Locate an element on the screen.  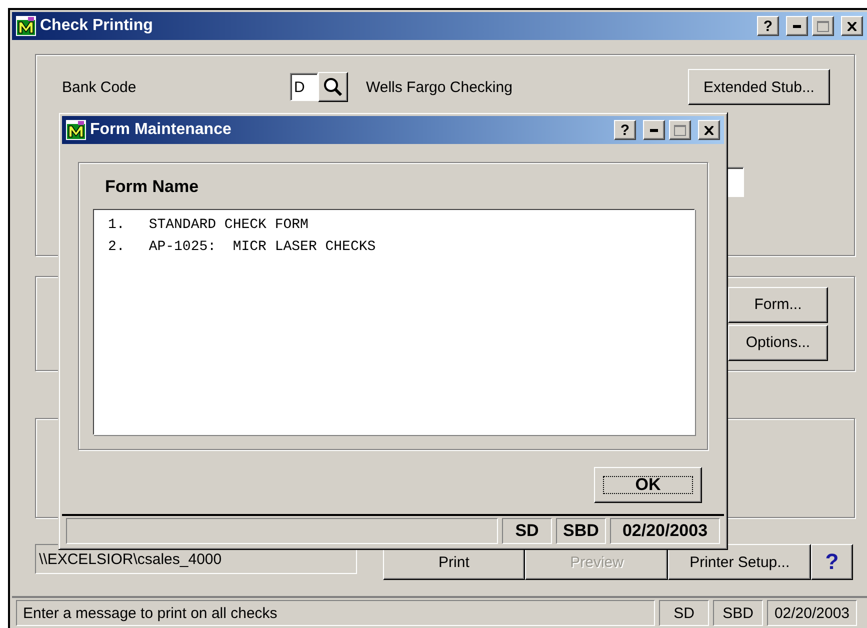
lookup-button is located at coordinates (333, 87).